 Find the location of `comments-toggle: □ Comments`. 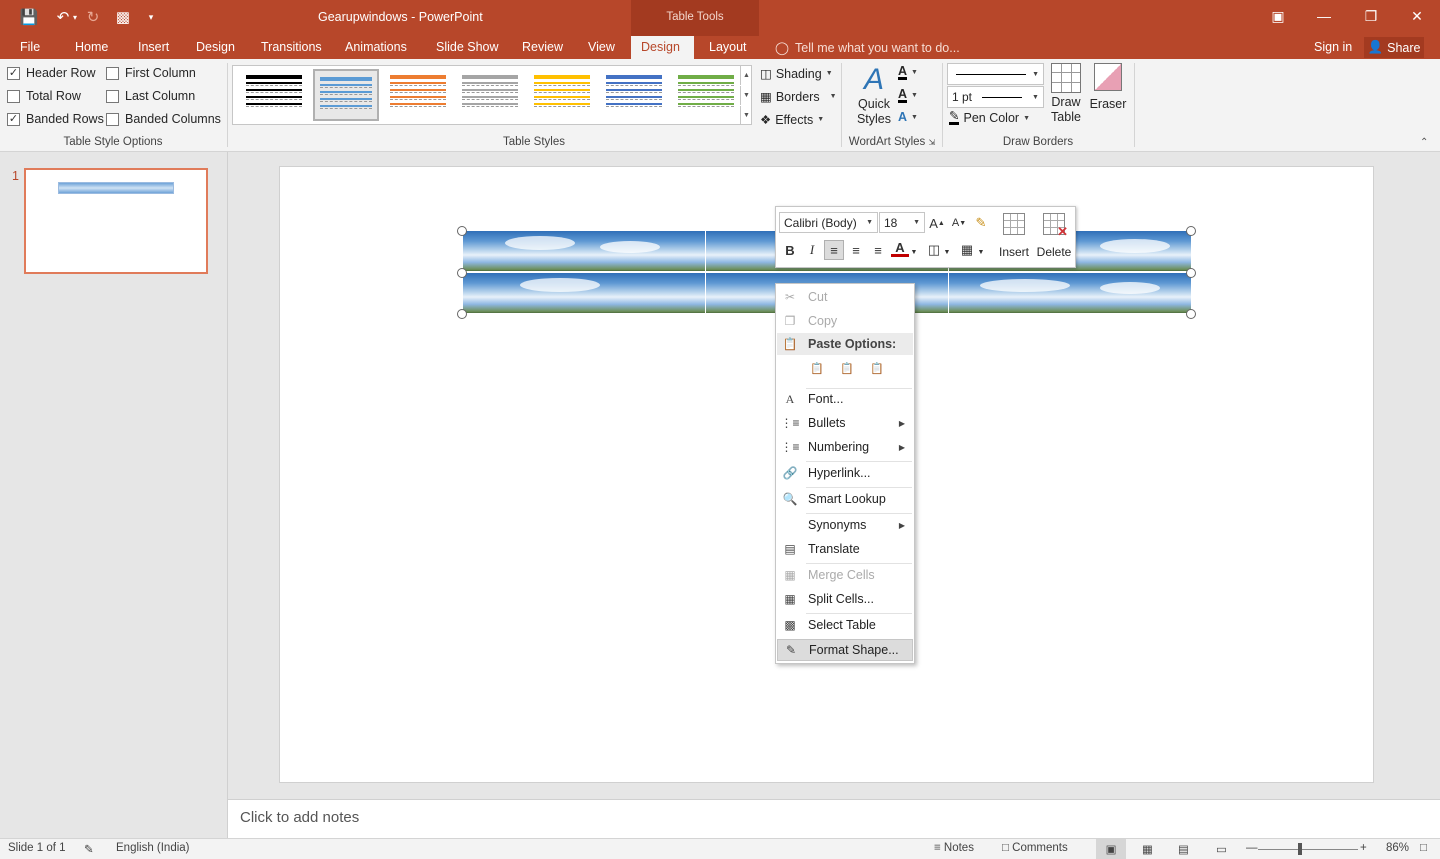

comments-toggle: □ Comments is located at coordinates (1035, 848).